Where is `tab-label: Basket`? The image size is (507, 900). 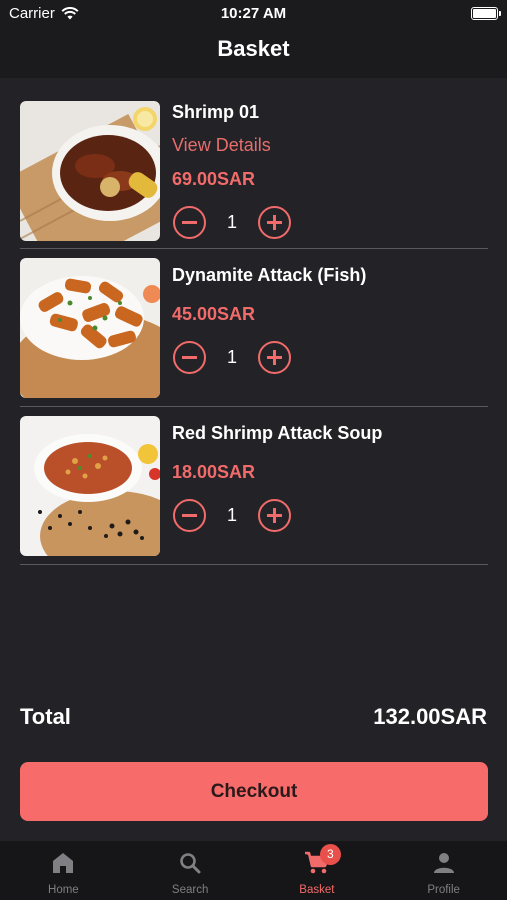
tab-label: Basket is located at coordinates (317, 890).